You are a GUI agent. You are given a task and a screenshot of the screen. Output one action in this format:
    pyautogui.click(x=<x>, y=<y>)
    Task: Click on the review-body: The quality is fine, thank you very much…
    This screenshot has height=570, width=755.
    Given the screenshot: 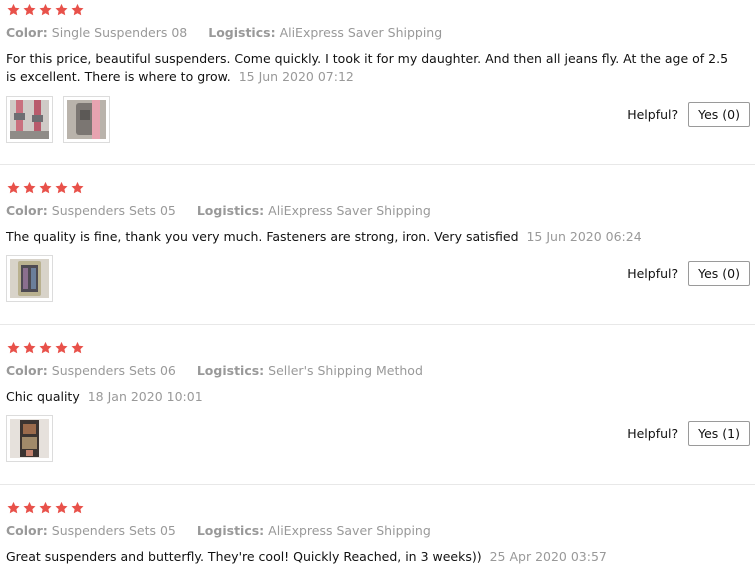 What is the action you would take?
    pyautogui.click(x=262, y=236)
    